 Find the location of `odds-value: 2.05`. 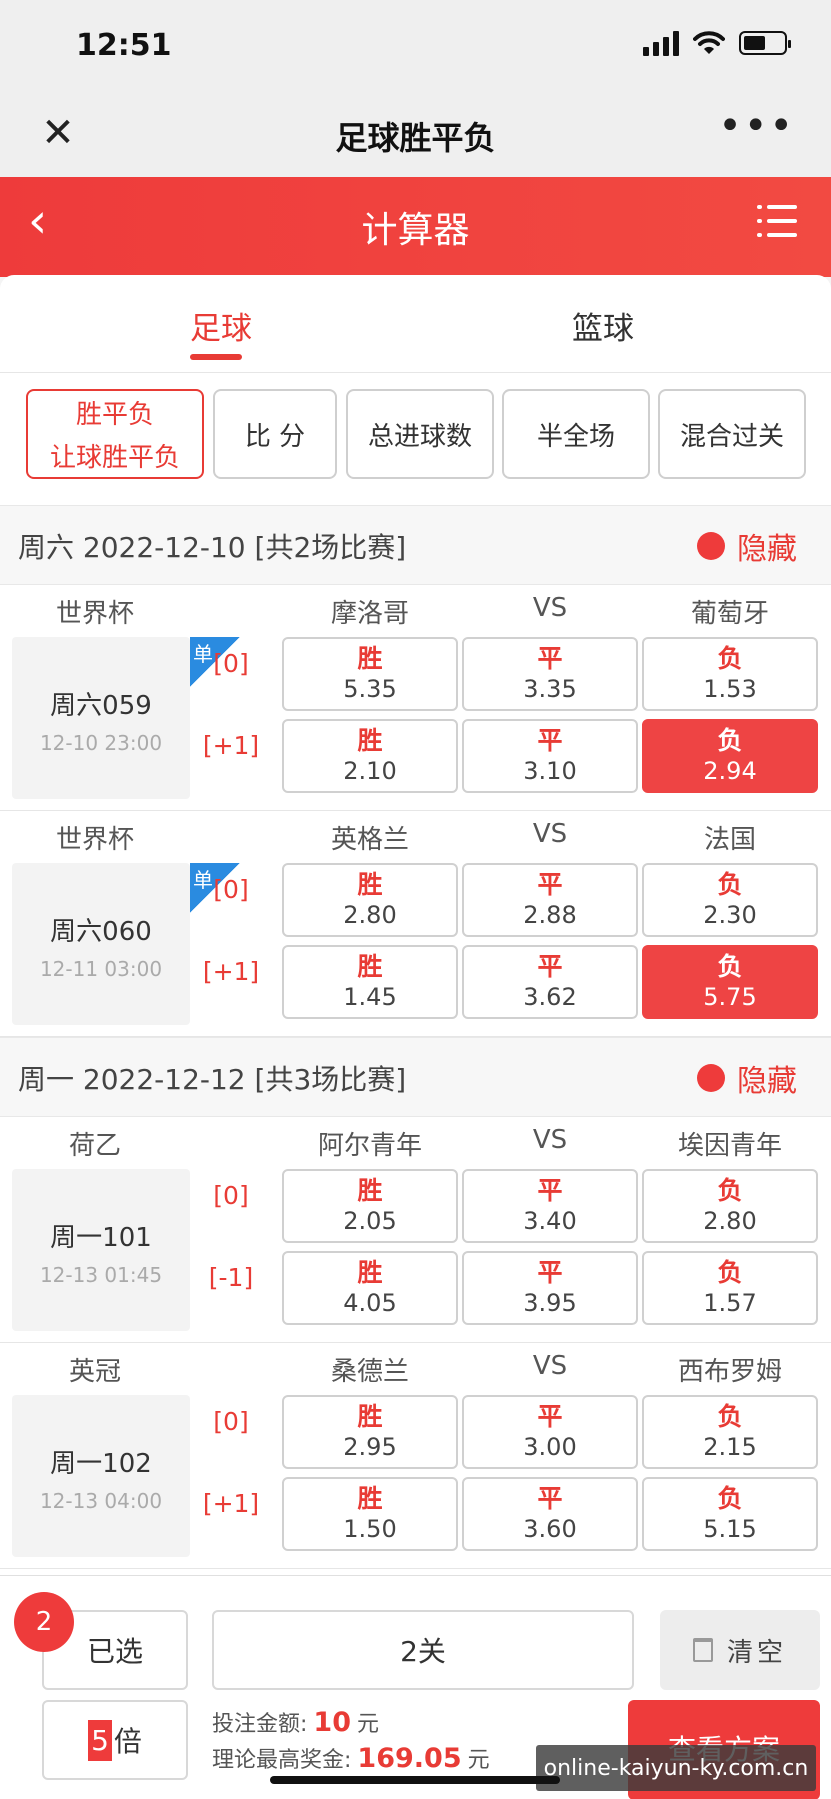

odds-value: 2.05 is located at coordinates (370, 1221).